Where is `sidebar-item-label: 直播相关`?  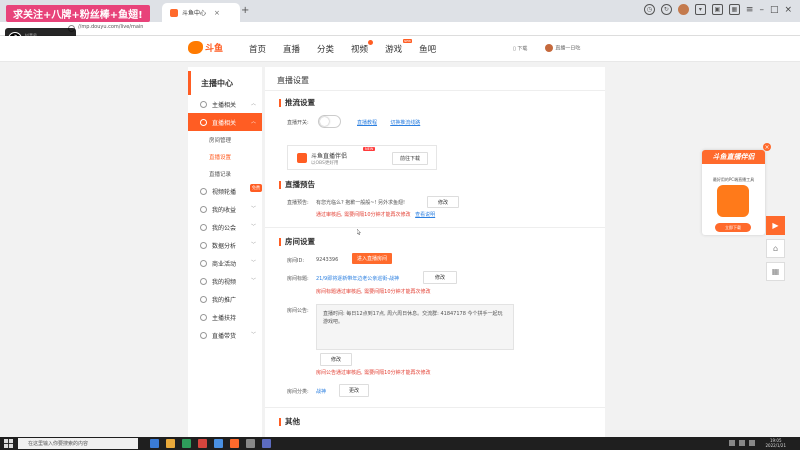
sidebar-item-label: 直播相关 is located at coordinates (224, 123).